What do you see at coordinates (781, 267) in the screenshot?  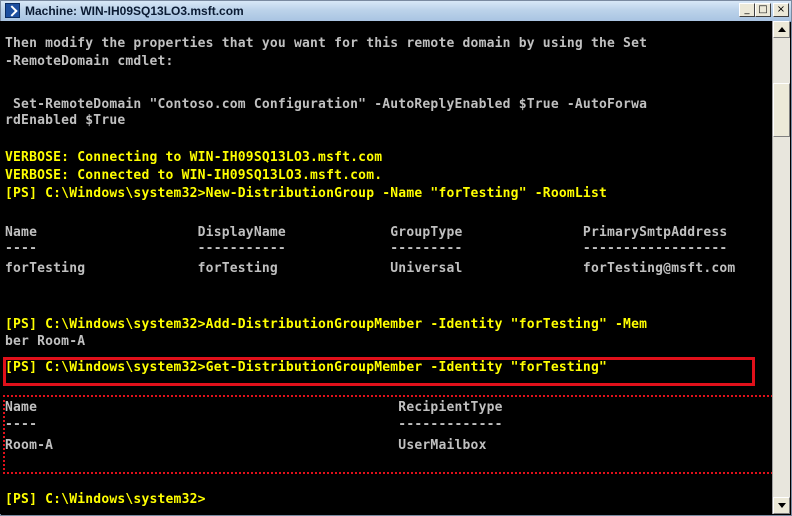 I see `vertical-scrollbar` at bounding box center [781, 267].